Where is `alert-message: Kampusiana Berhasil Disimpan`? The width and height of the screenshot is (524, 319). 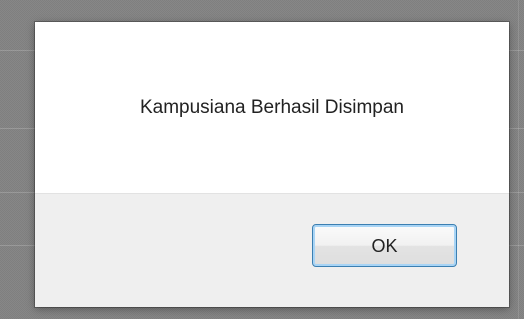
alert-message: Kampusiana Berhasil Disimpan is located at coordinates (271, 107).